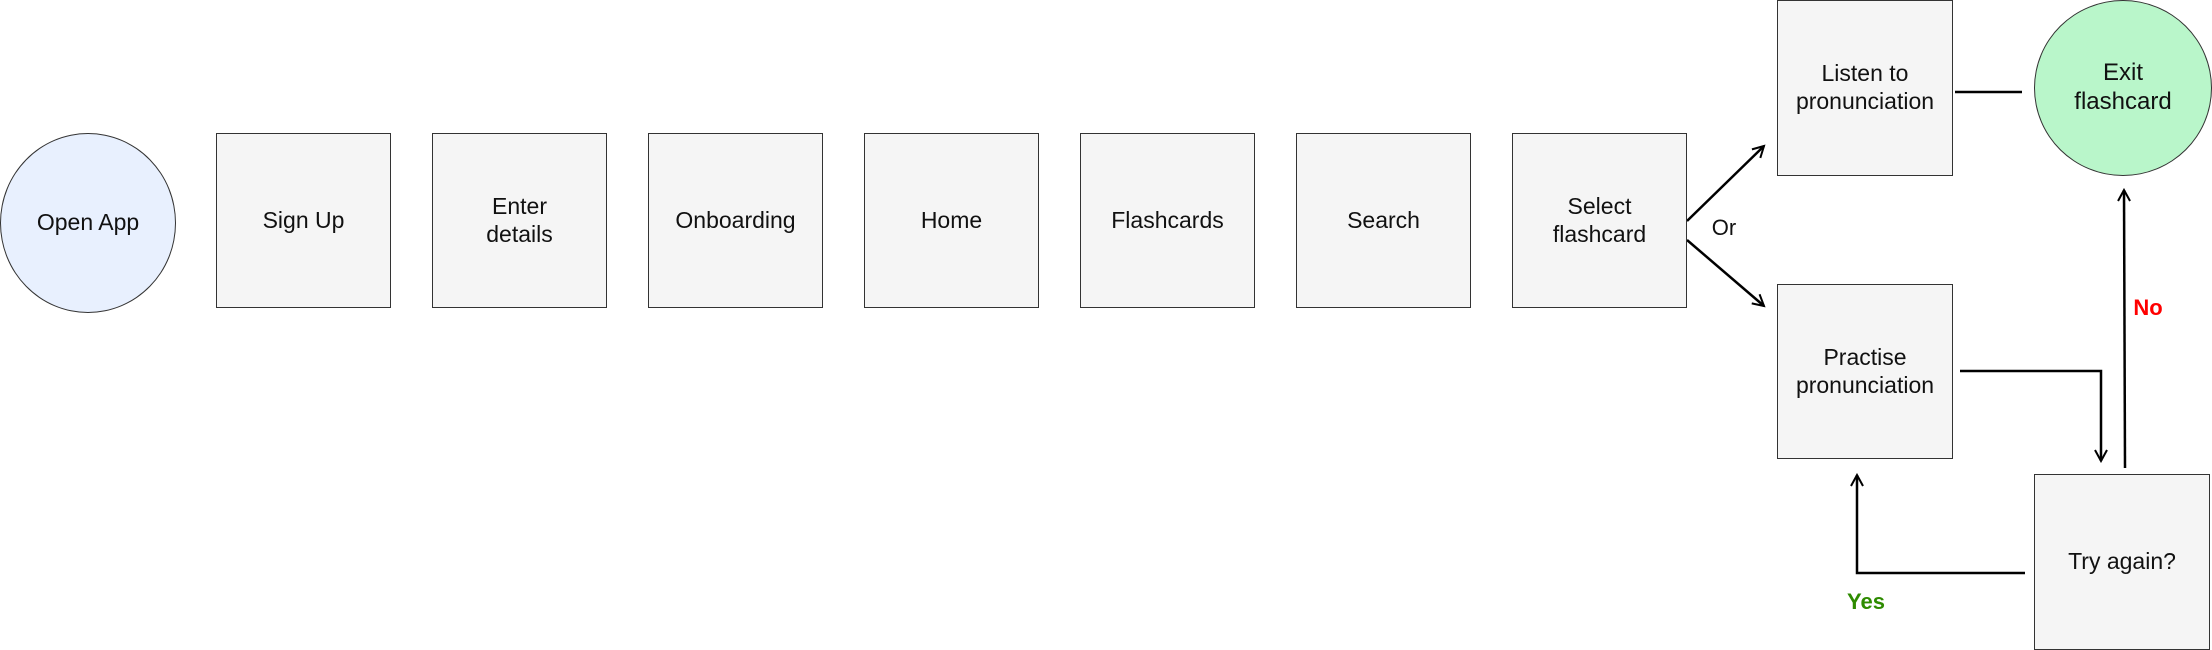  I want to click on node-label: Home, so click(951, 219).